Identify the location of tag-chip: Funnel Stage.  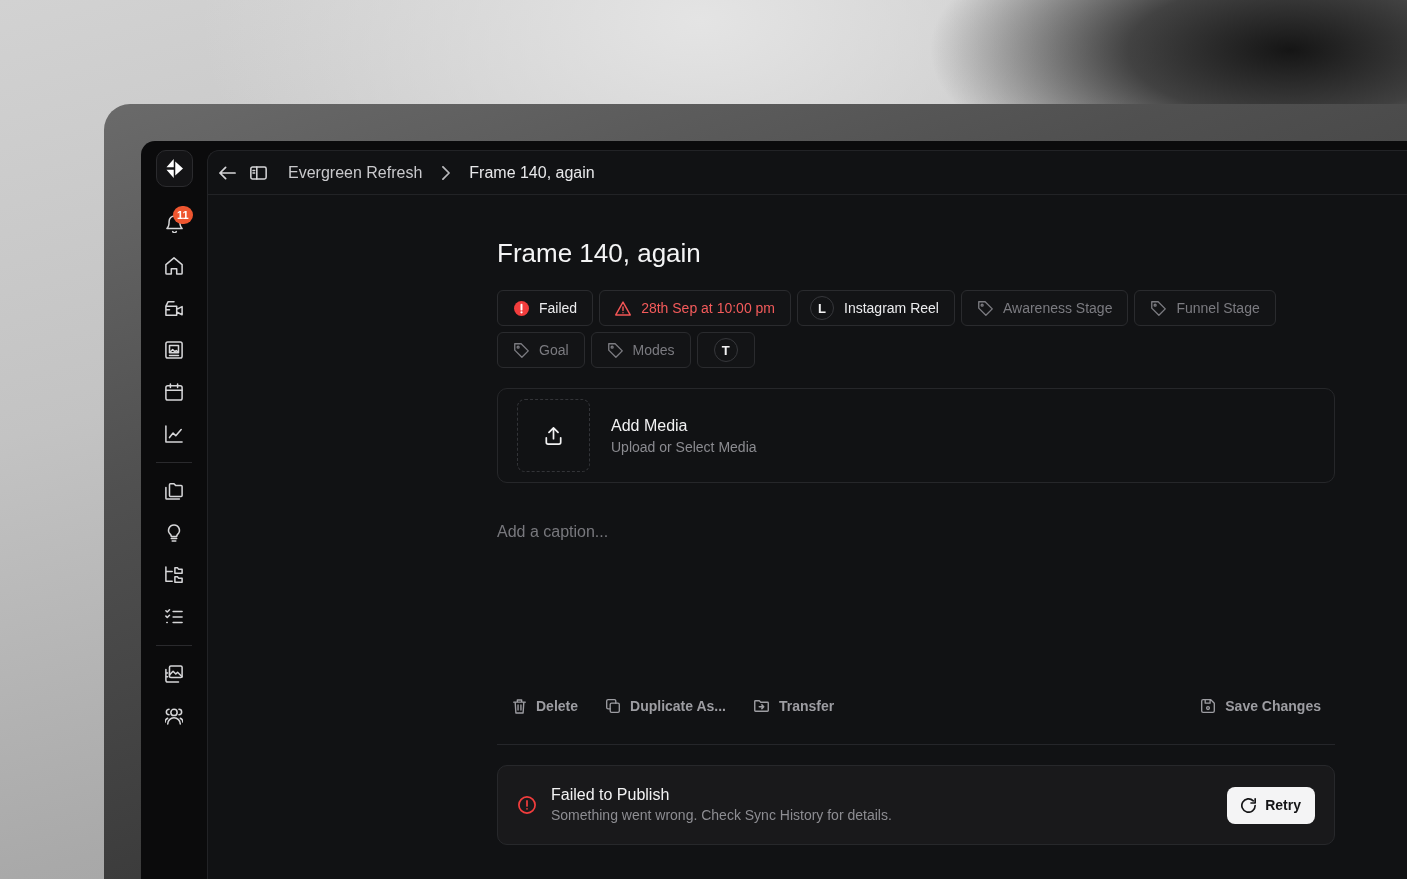
(1205, 308).